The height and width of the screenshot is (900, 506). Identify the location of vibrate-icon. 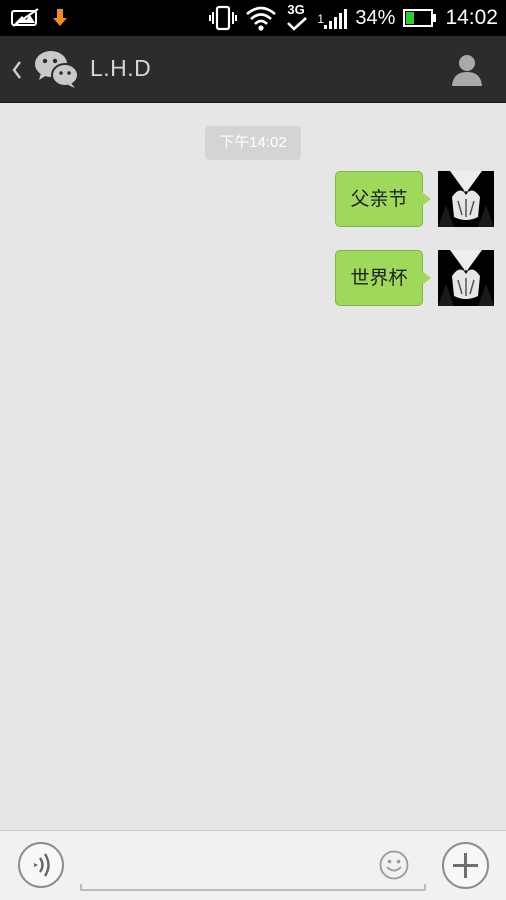
(223, 18).